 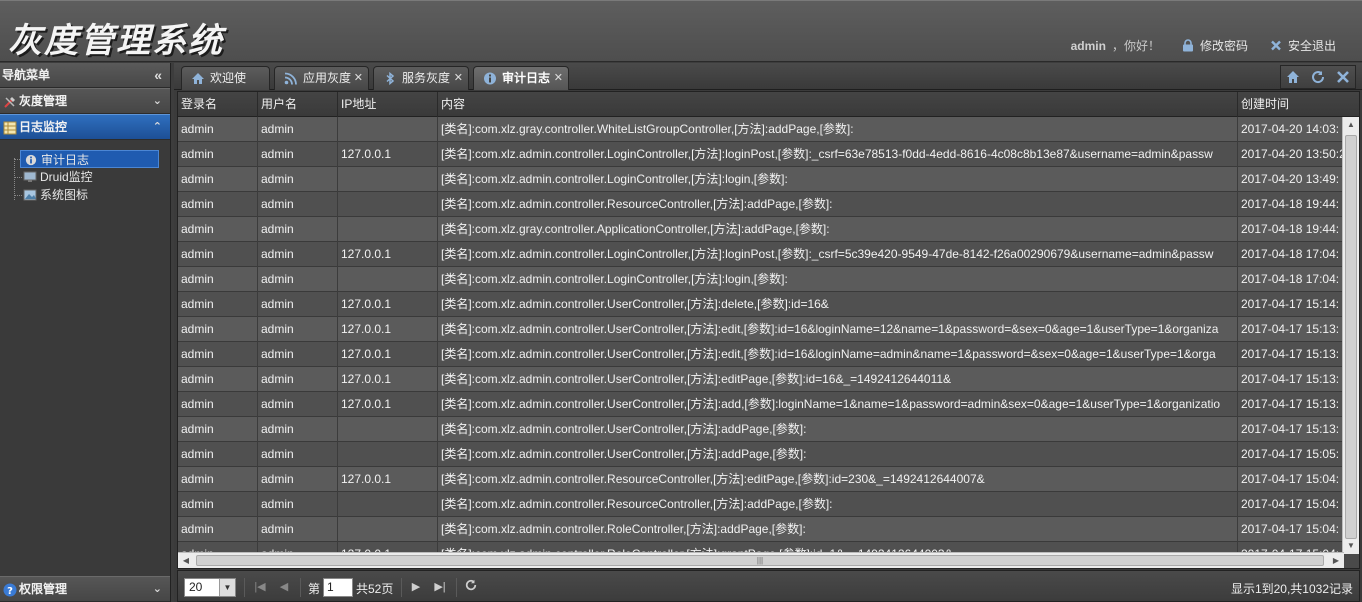 What do you see at coordinates (85, 127) in the screenshot?
I see `sidebar-section-logs: 日志监控 ⌃` at bounding box center [85, 127].